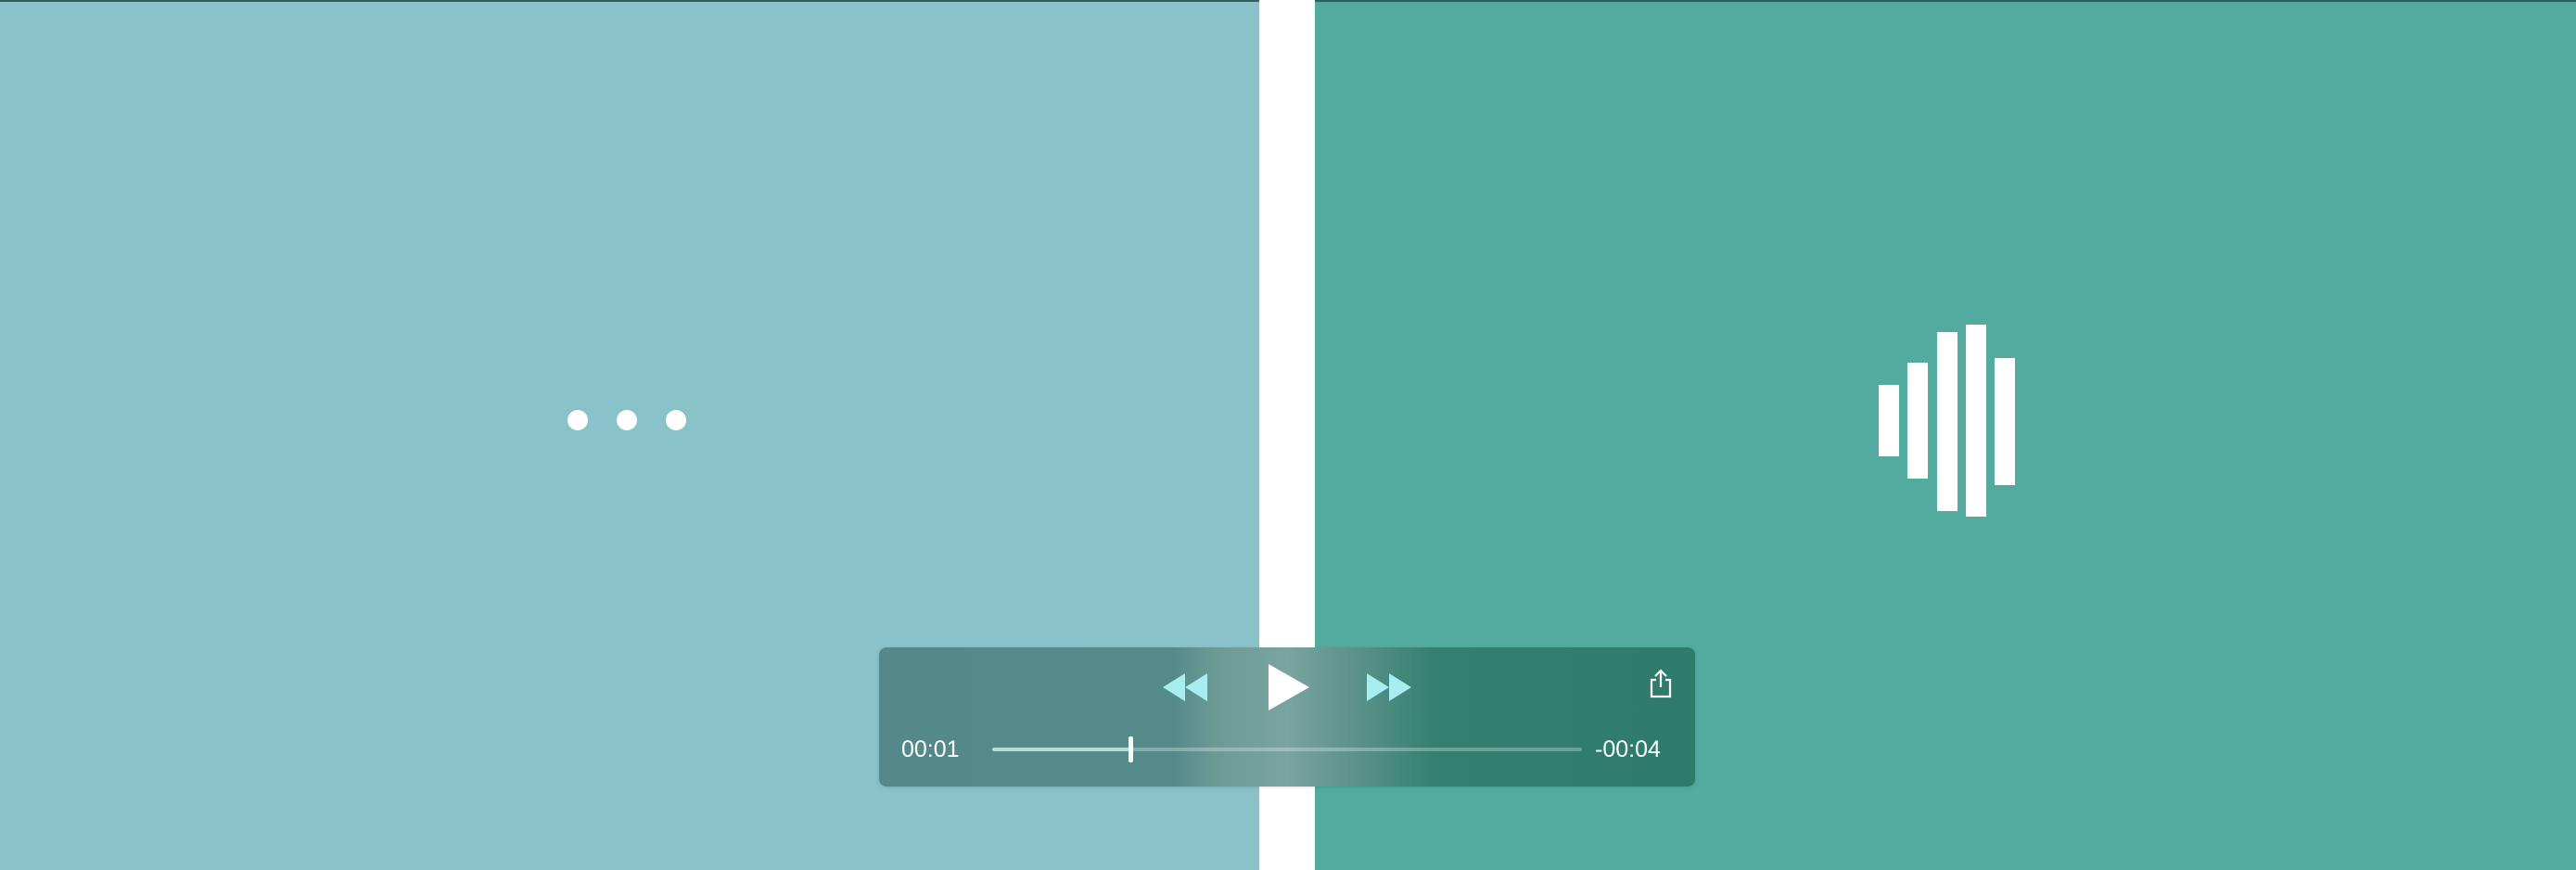 The image size is (2576, 870). I want to click on rewind-button, so click(1185, 687).